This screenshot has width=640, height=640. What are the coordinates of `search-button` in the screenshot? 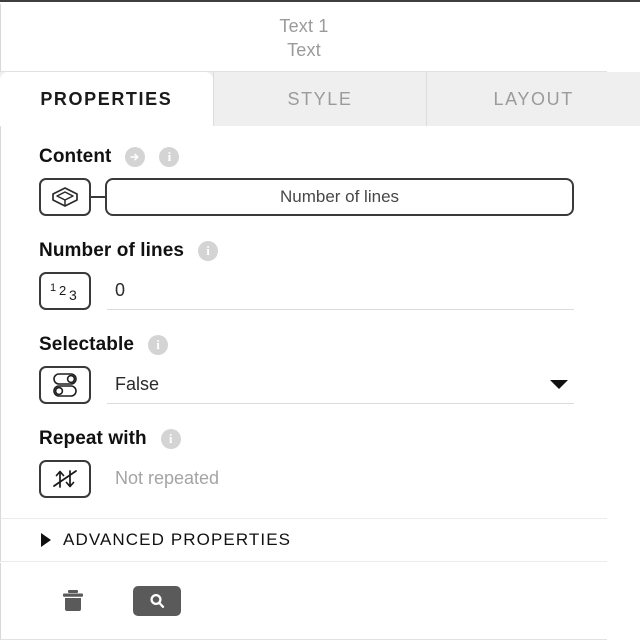 It's located at (157, 601).